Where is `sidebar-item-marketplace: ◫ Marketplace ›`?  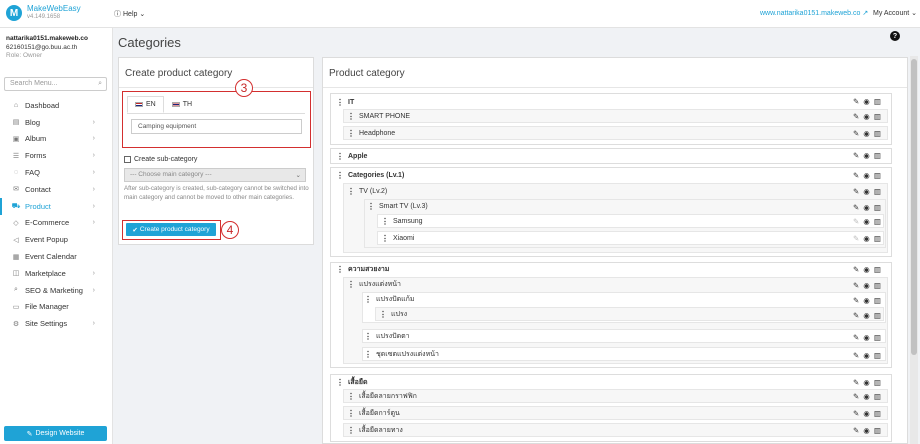 sidebar-item-marketplace: ◫ Marketplace › is located at coordinates (56, 273).